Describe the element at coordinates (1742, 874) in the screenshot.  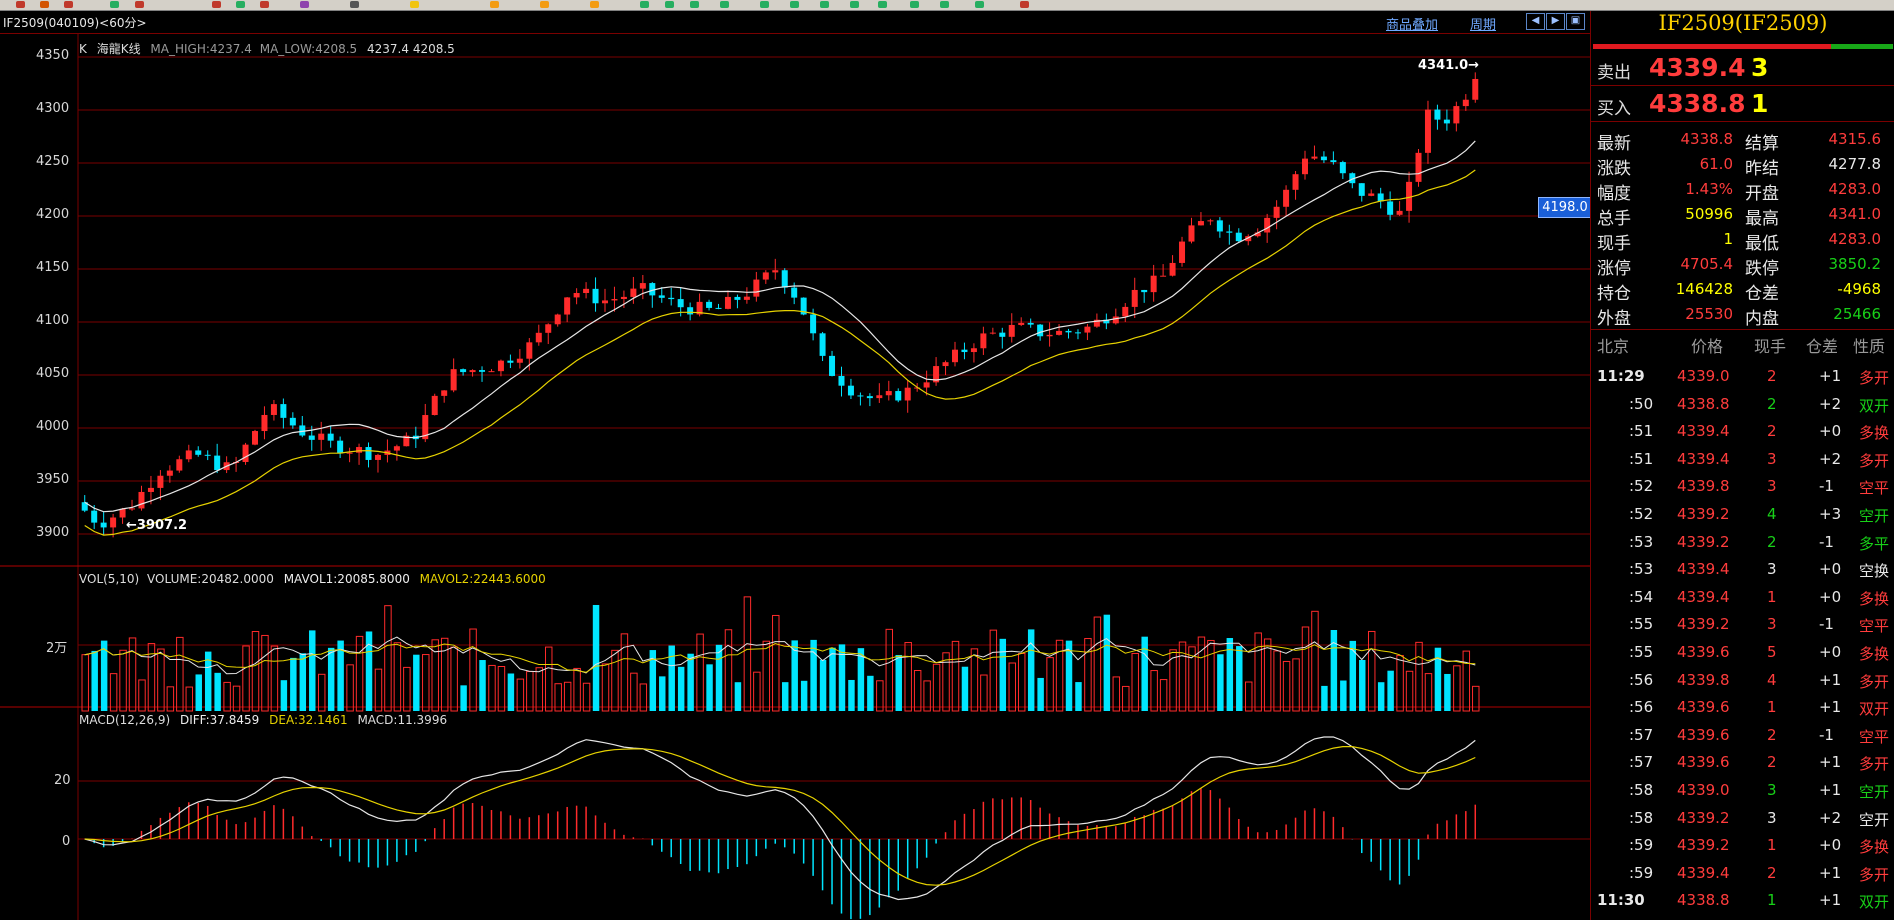
I see `trade-row: :59 4339.4 2 +1 多开` at that location.